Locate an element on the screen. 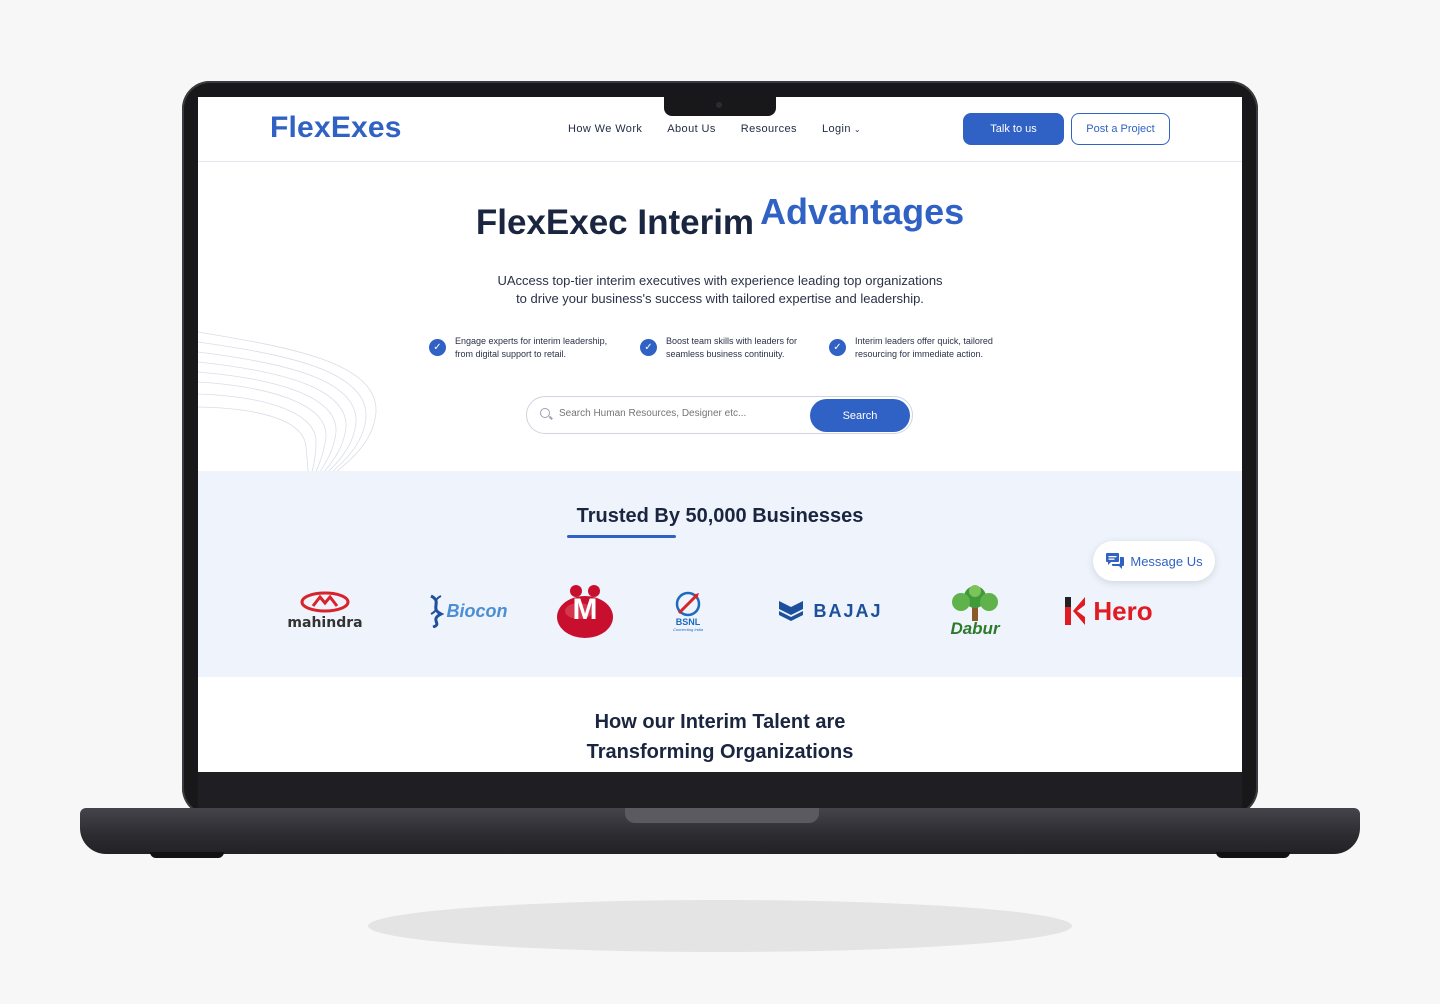 The image size is (1440, 1004). bsnl-logo: BSNL Connecting India is located at coordinates (688, 611).